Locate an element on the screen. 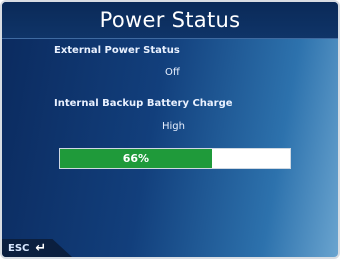 This screenshot has height=259, width=340. battery-charge-percent: 66% is located at coordinates (136, 158).